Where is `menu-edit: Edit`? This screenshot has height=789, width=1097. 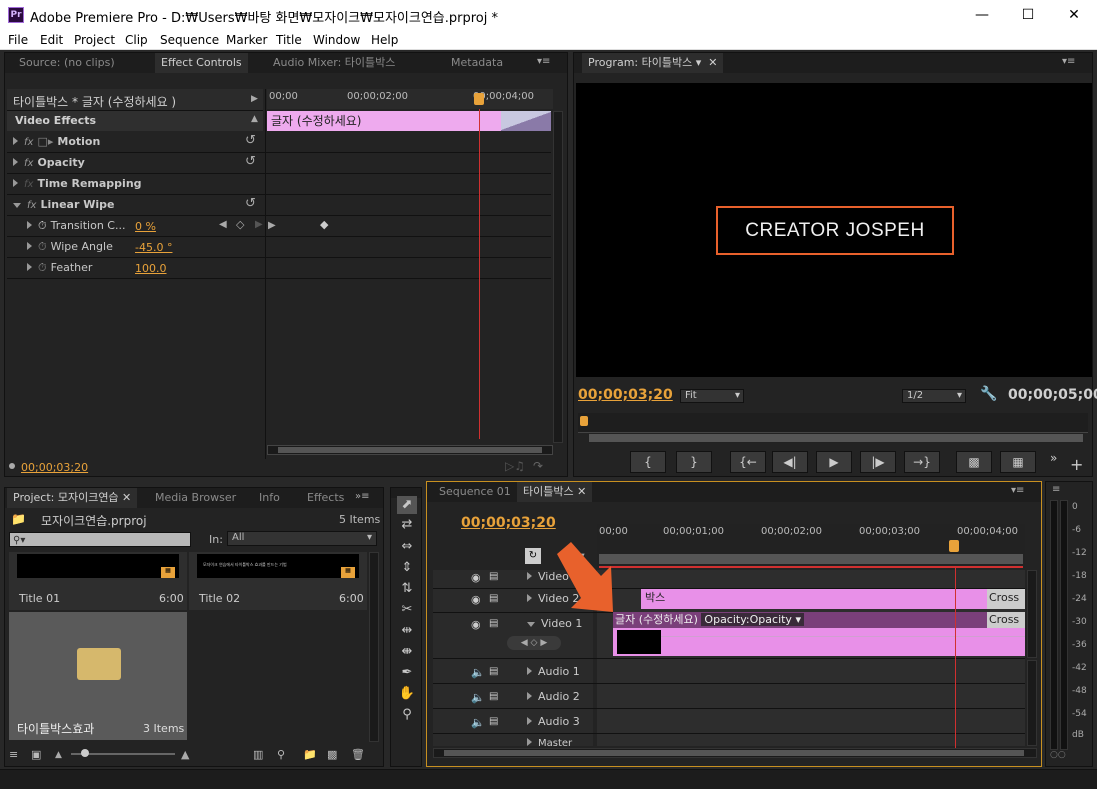 menu-edit: Edit is located at coordinates (51, 40).